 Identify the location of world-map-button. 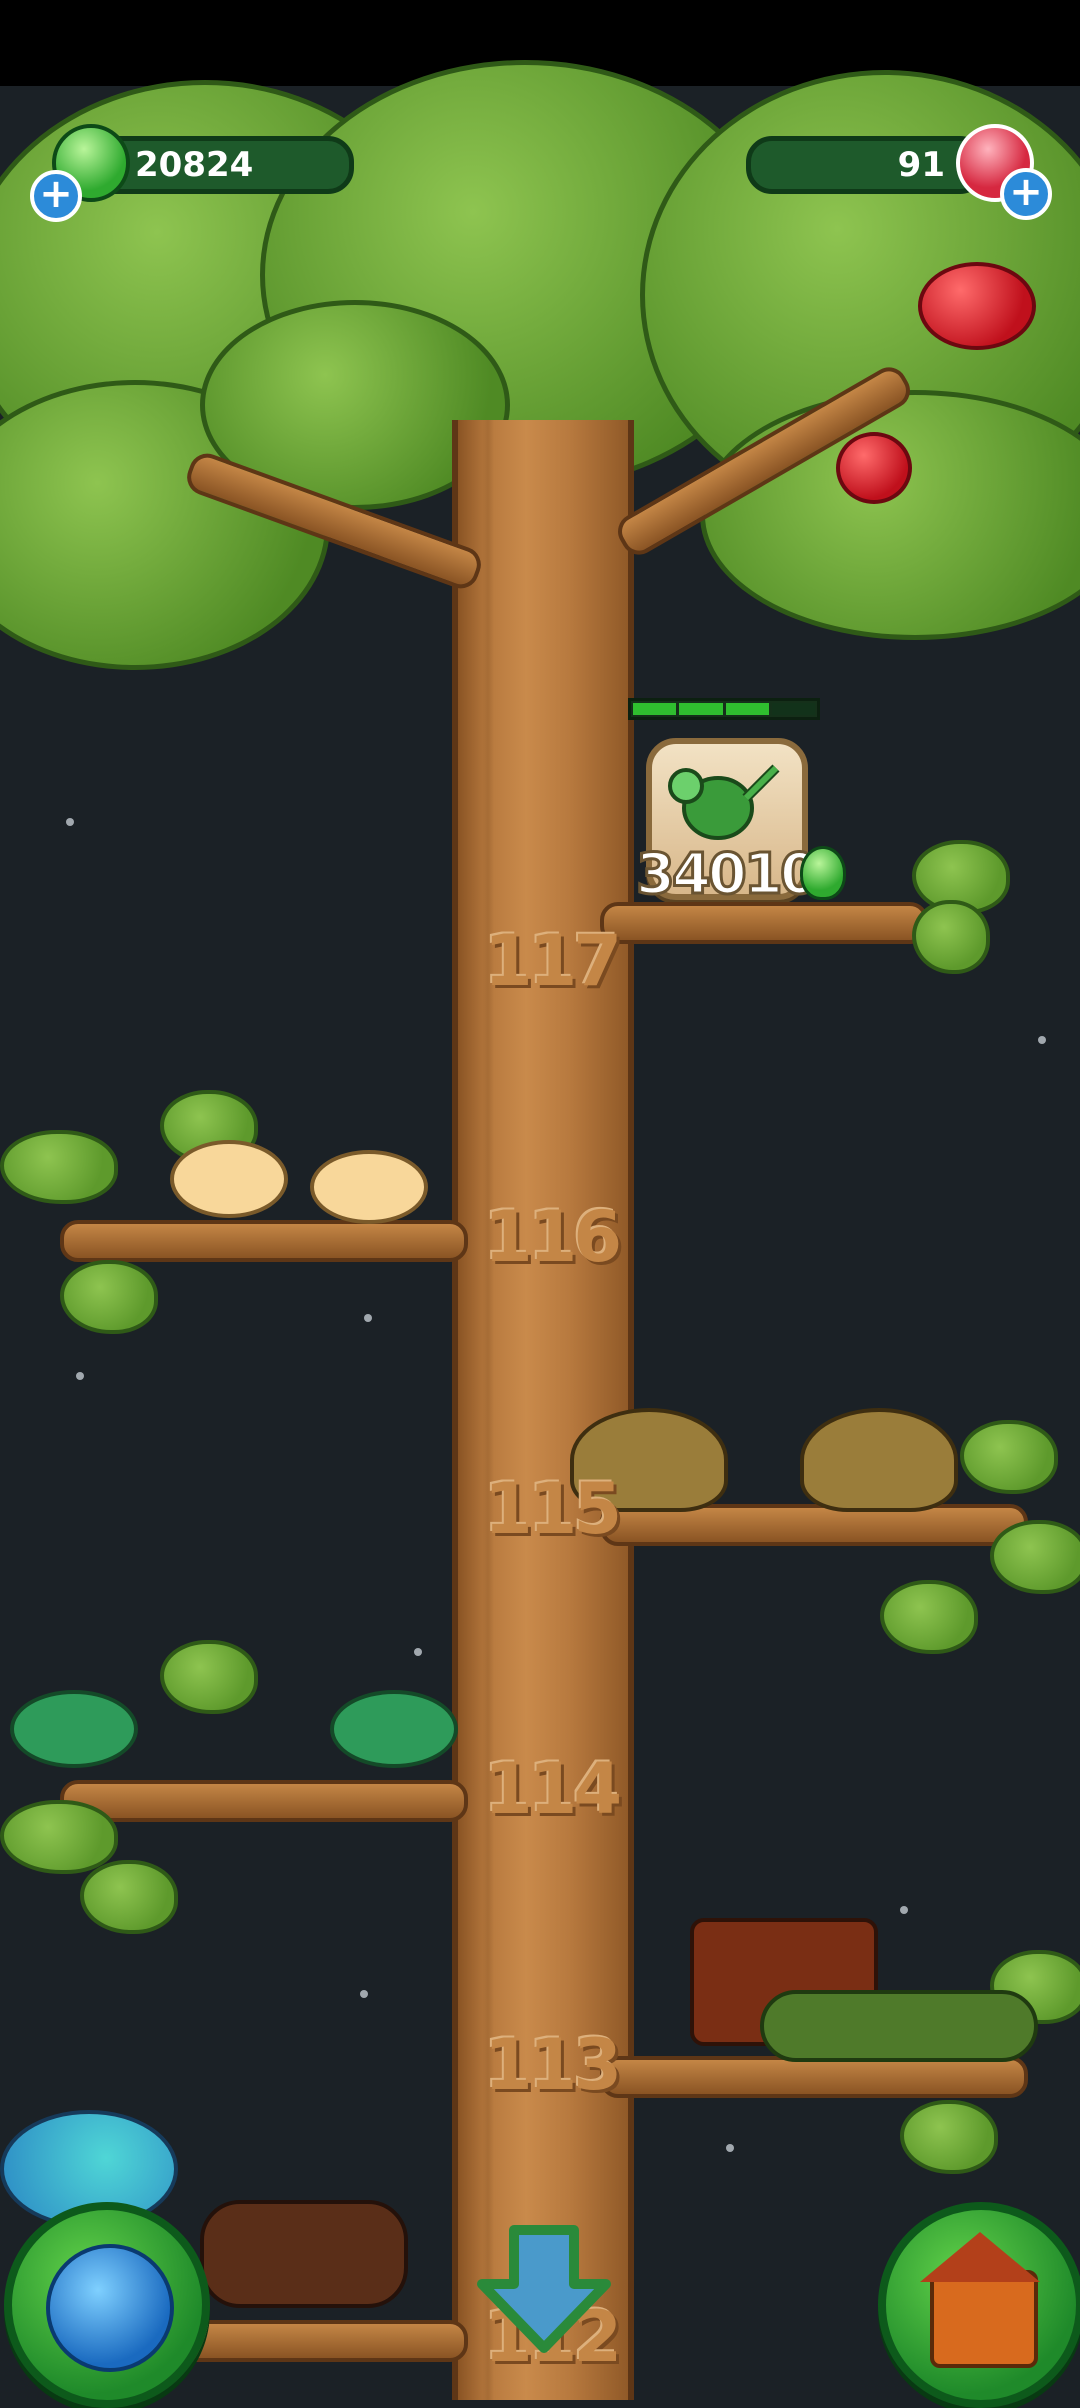
(107, 2305).